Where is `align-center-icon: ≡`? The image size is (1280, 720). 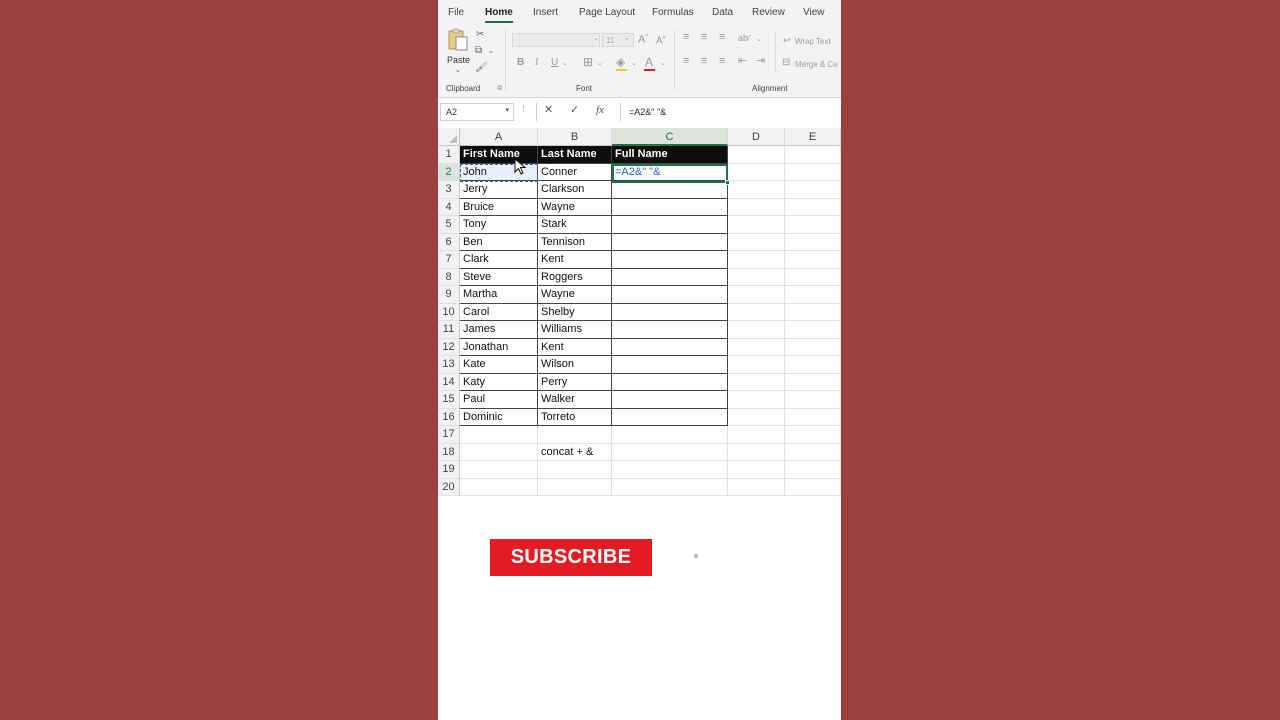 align-center-icon: ≡ is located at coordinates (704, 61).